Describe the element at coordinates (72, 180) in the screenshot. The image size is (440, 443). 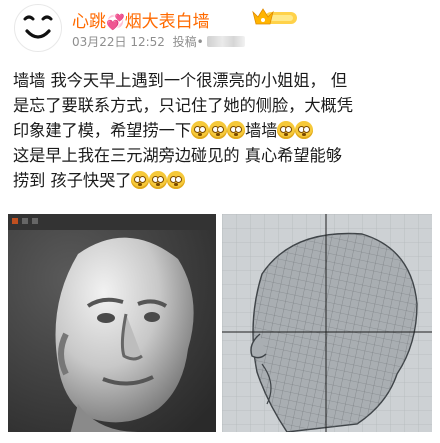
I see `post-line-5-text: 捞到 孩子快哭了` at that location.